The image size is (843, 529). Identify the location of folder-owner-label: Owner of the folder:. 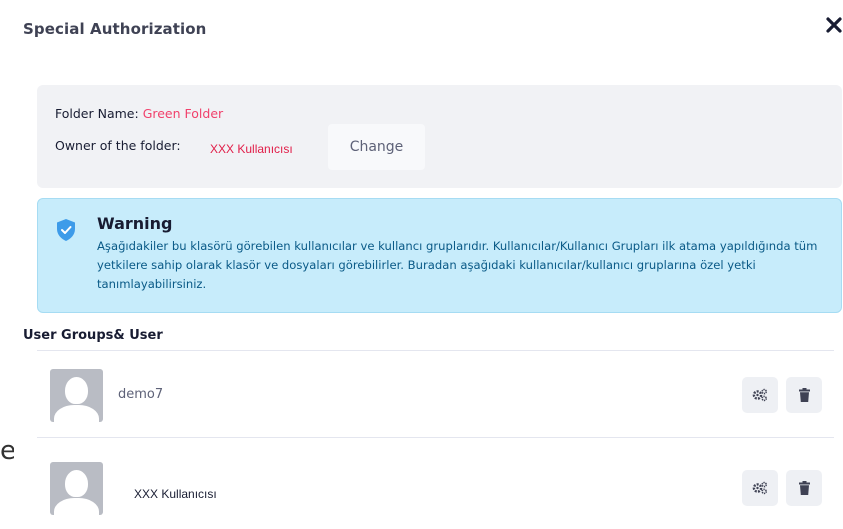
(118, 145).